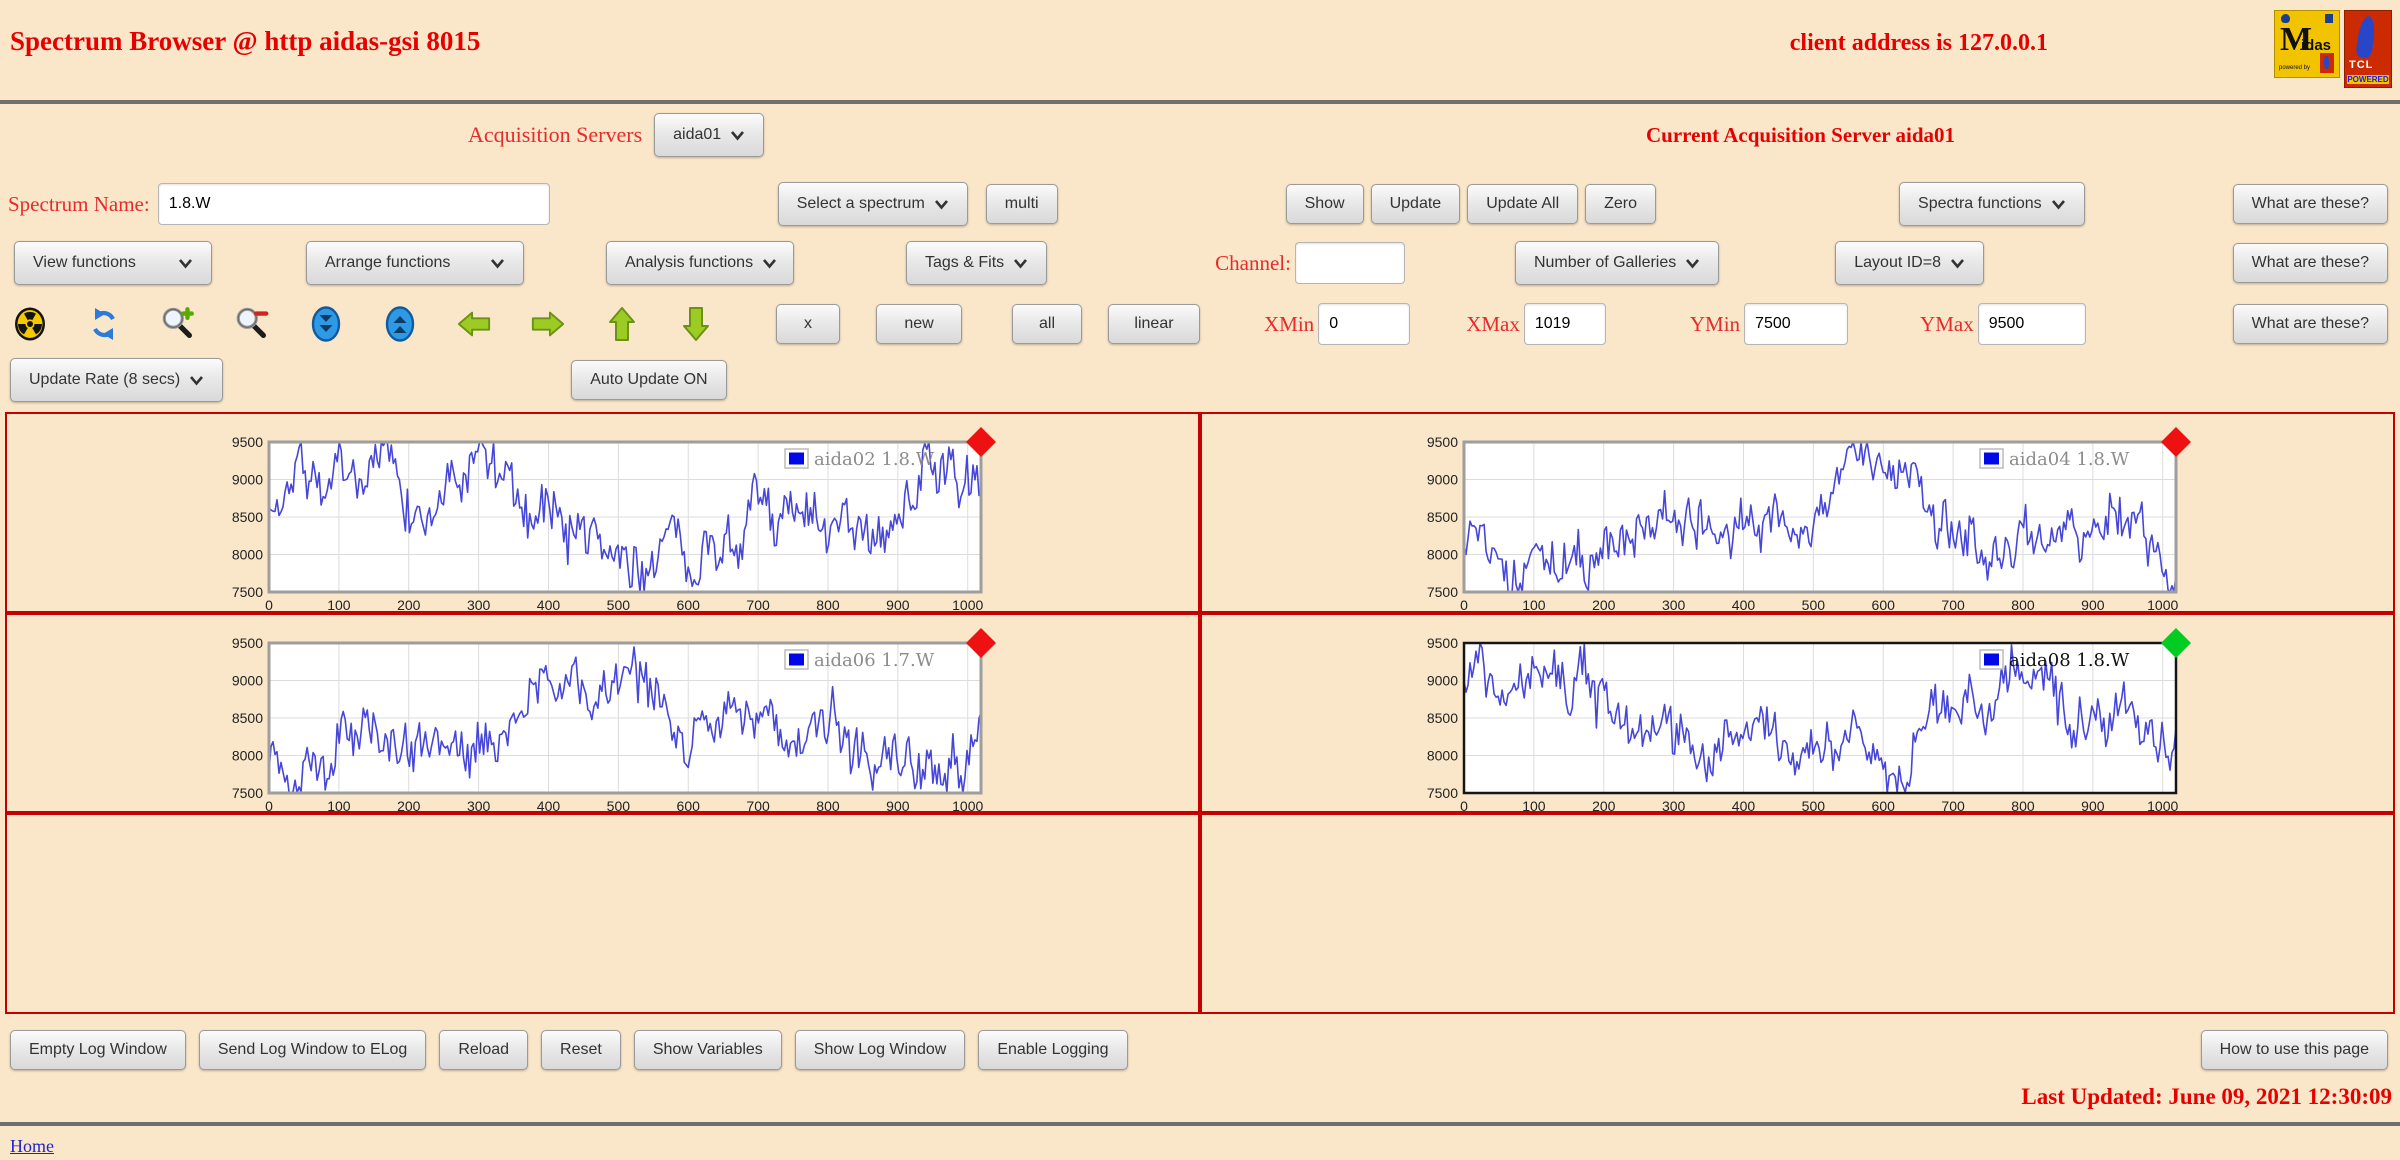 Image resolution: width=2400 pixels, height=1160 pixels. I want to click on svg-text: 9500, so click(247, 442).